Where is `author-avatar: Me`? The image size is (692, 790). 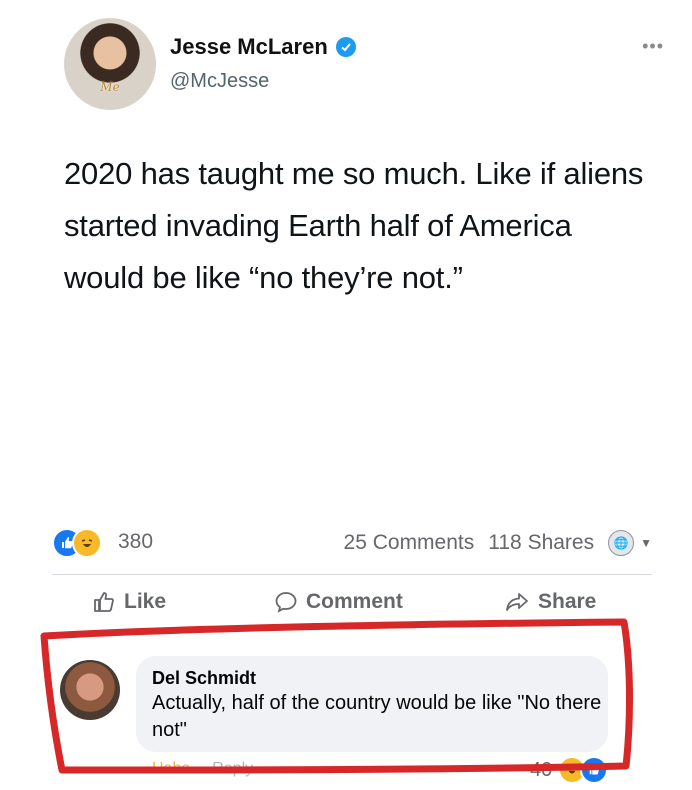
author-avatar: Me is located at coordinates (110, 64).